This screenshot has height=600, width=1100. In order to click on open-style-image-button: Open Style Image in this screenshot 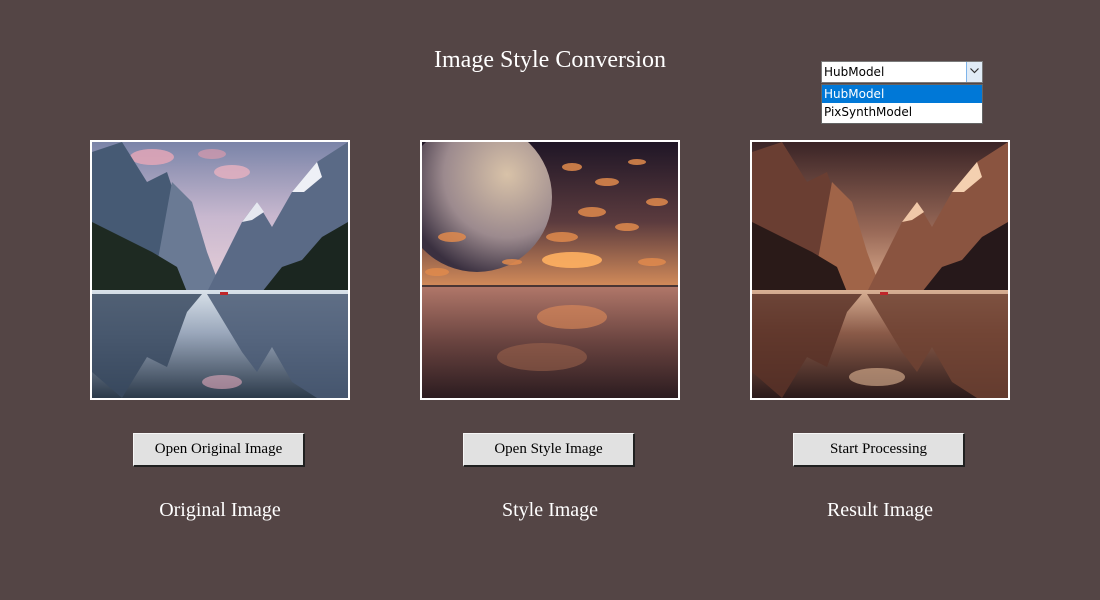, I will do `click(549, 450)`.